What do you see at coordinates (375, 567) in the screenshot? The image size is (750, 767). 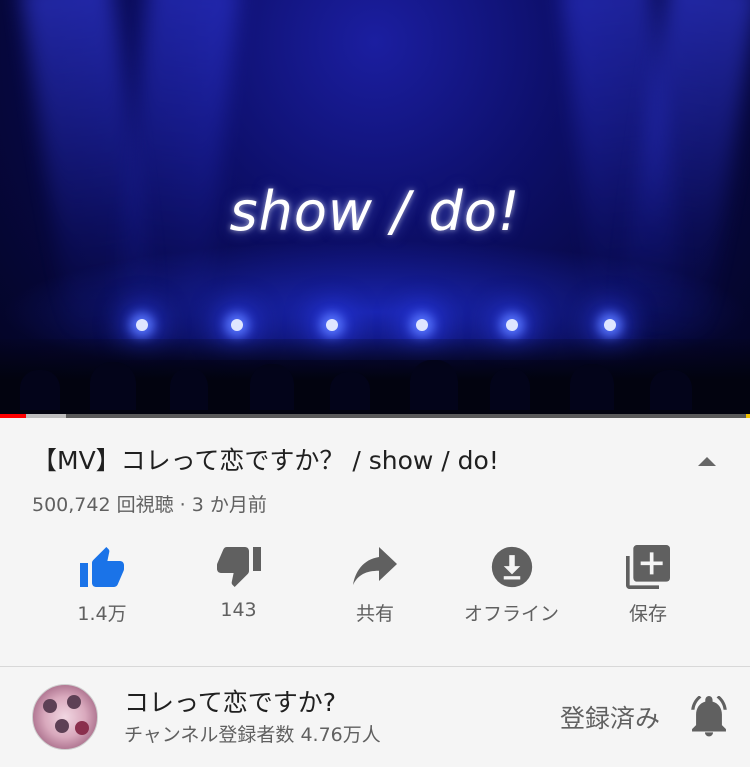 I see `share-icon` at bounding box center [375, 567].